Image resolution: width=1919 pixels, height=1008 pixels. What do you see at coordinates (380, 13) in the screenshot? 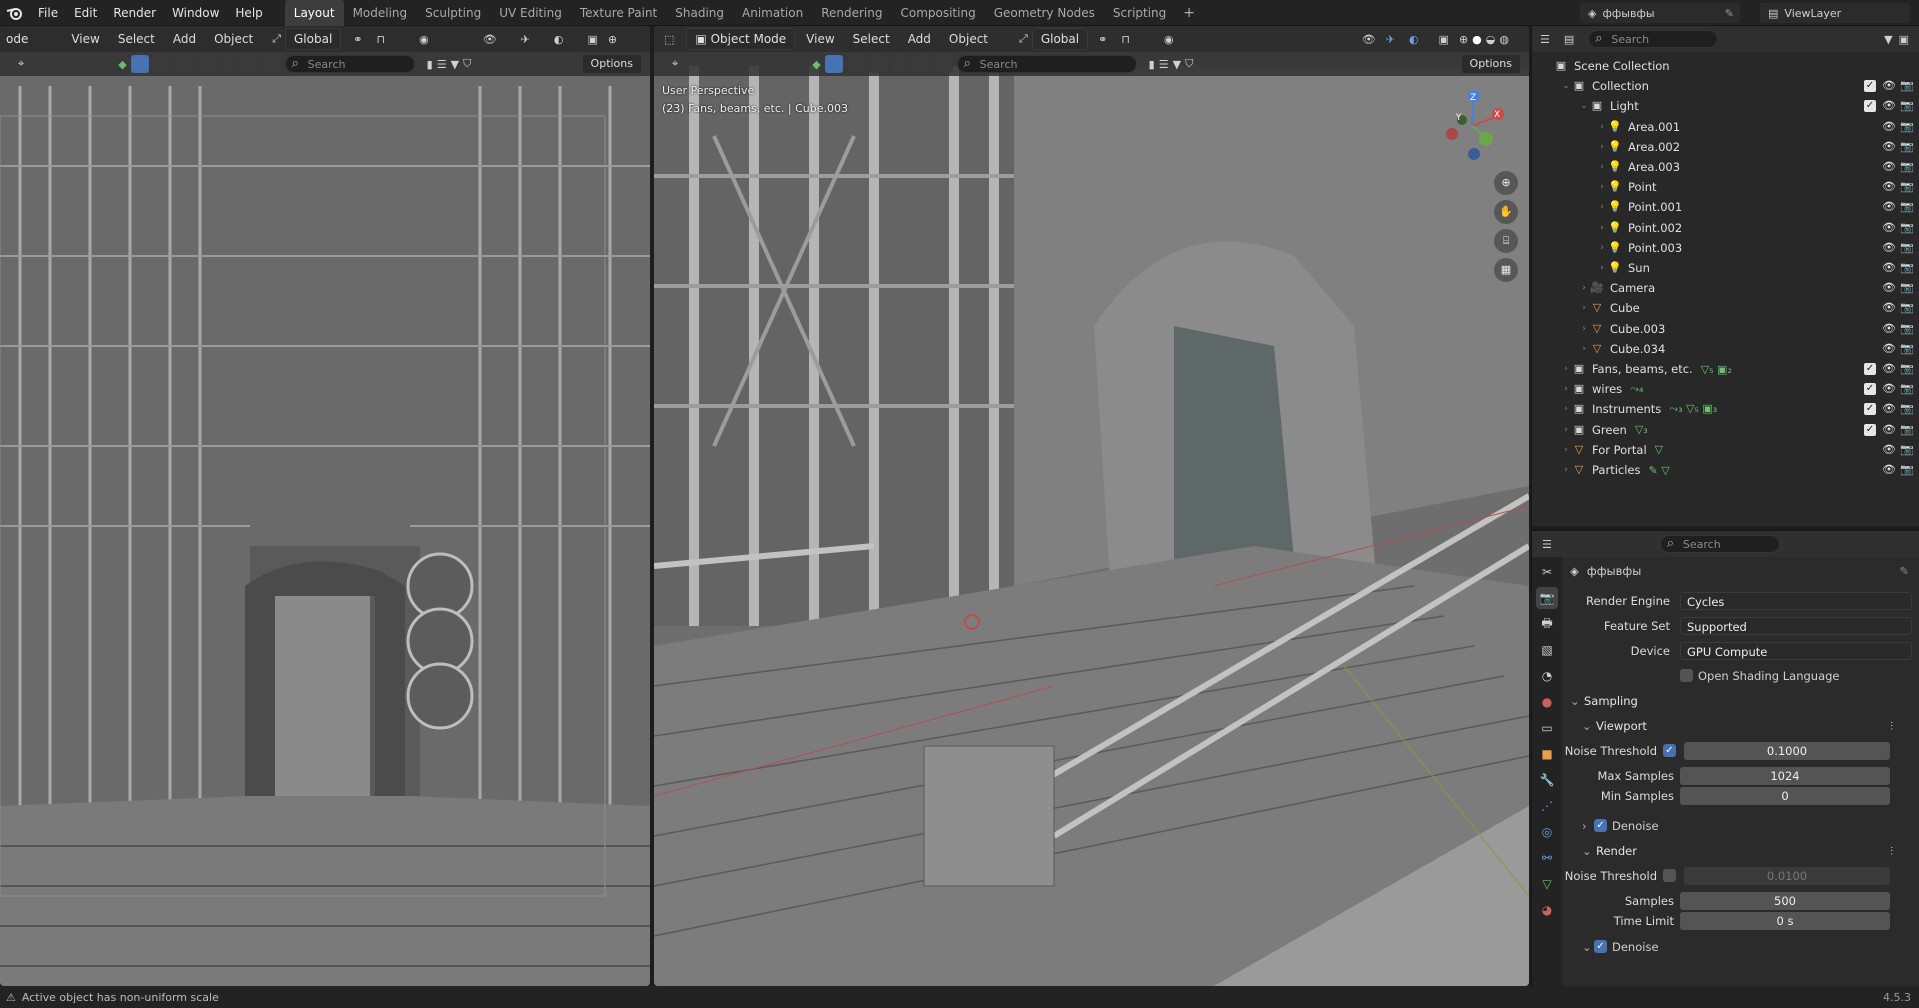
I see `tab-modeling: Modeling` at bounding box center [380, 13].